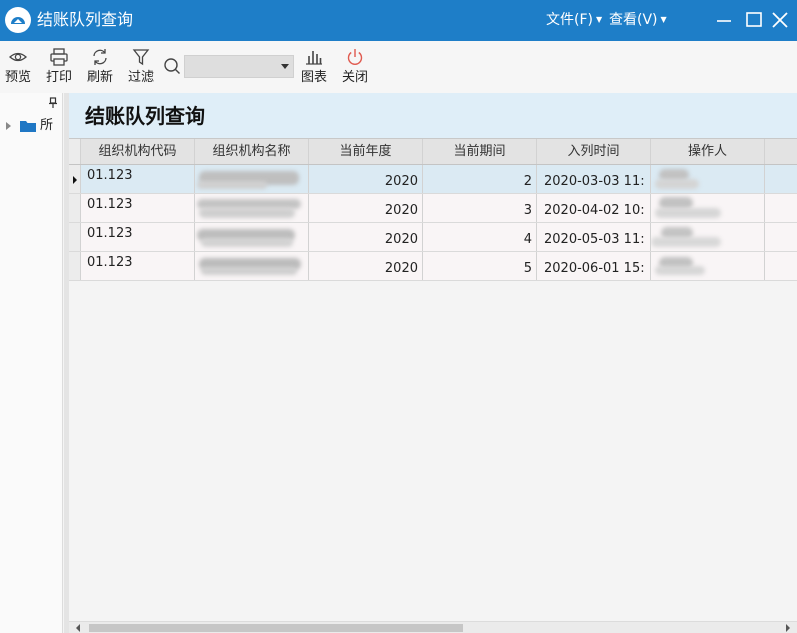 The height and width of the screenshot is (633, 797). I want to click on print-label: 打印, so click(58, 77).